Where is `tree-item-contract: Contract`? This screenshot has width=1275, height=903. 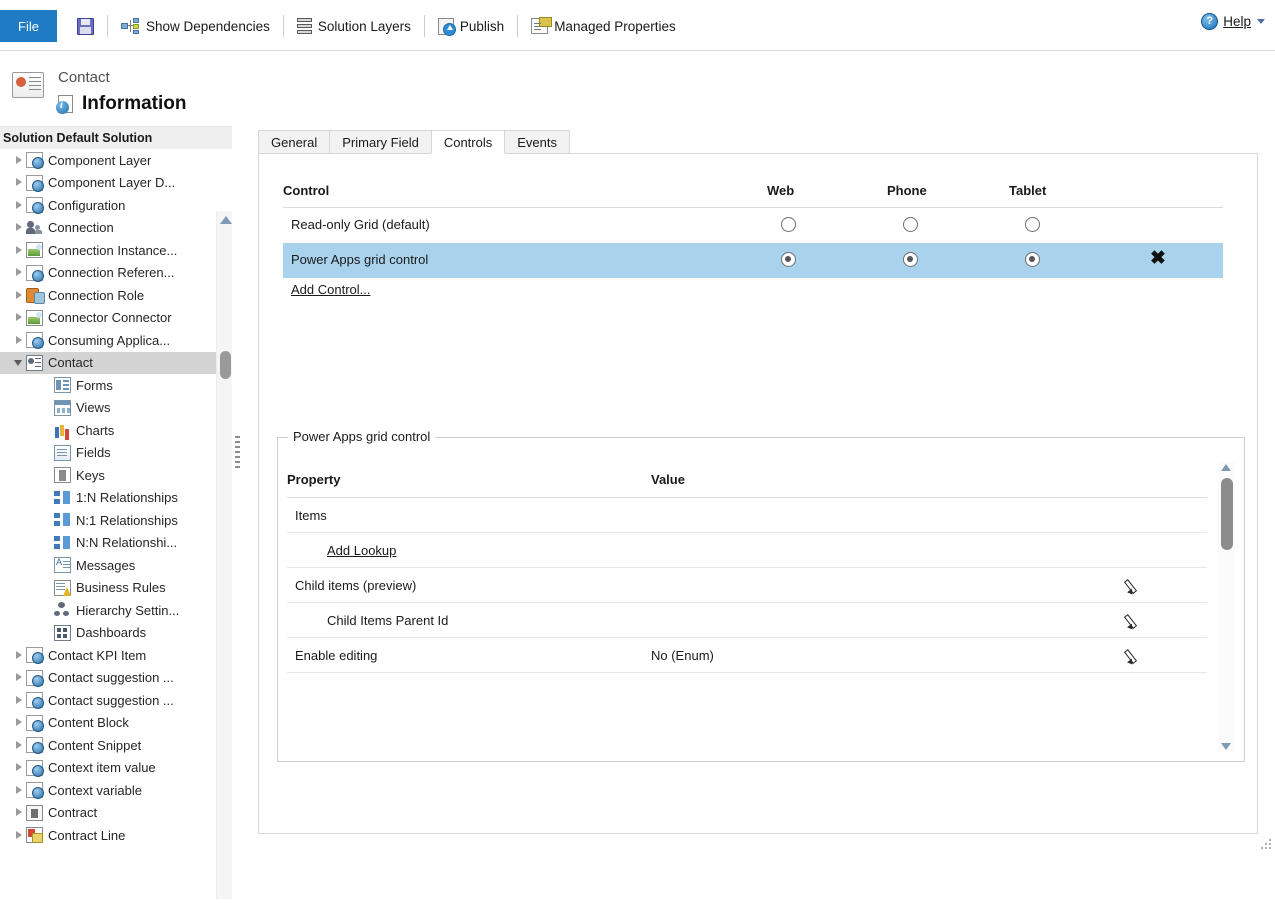
tree-item-contract: Contract is located at coordinates (108, 813).